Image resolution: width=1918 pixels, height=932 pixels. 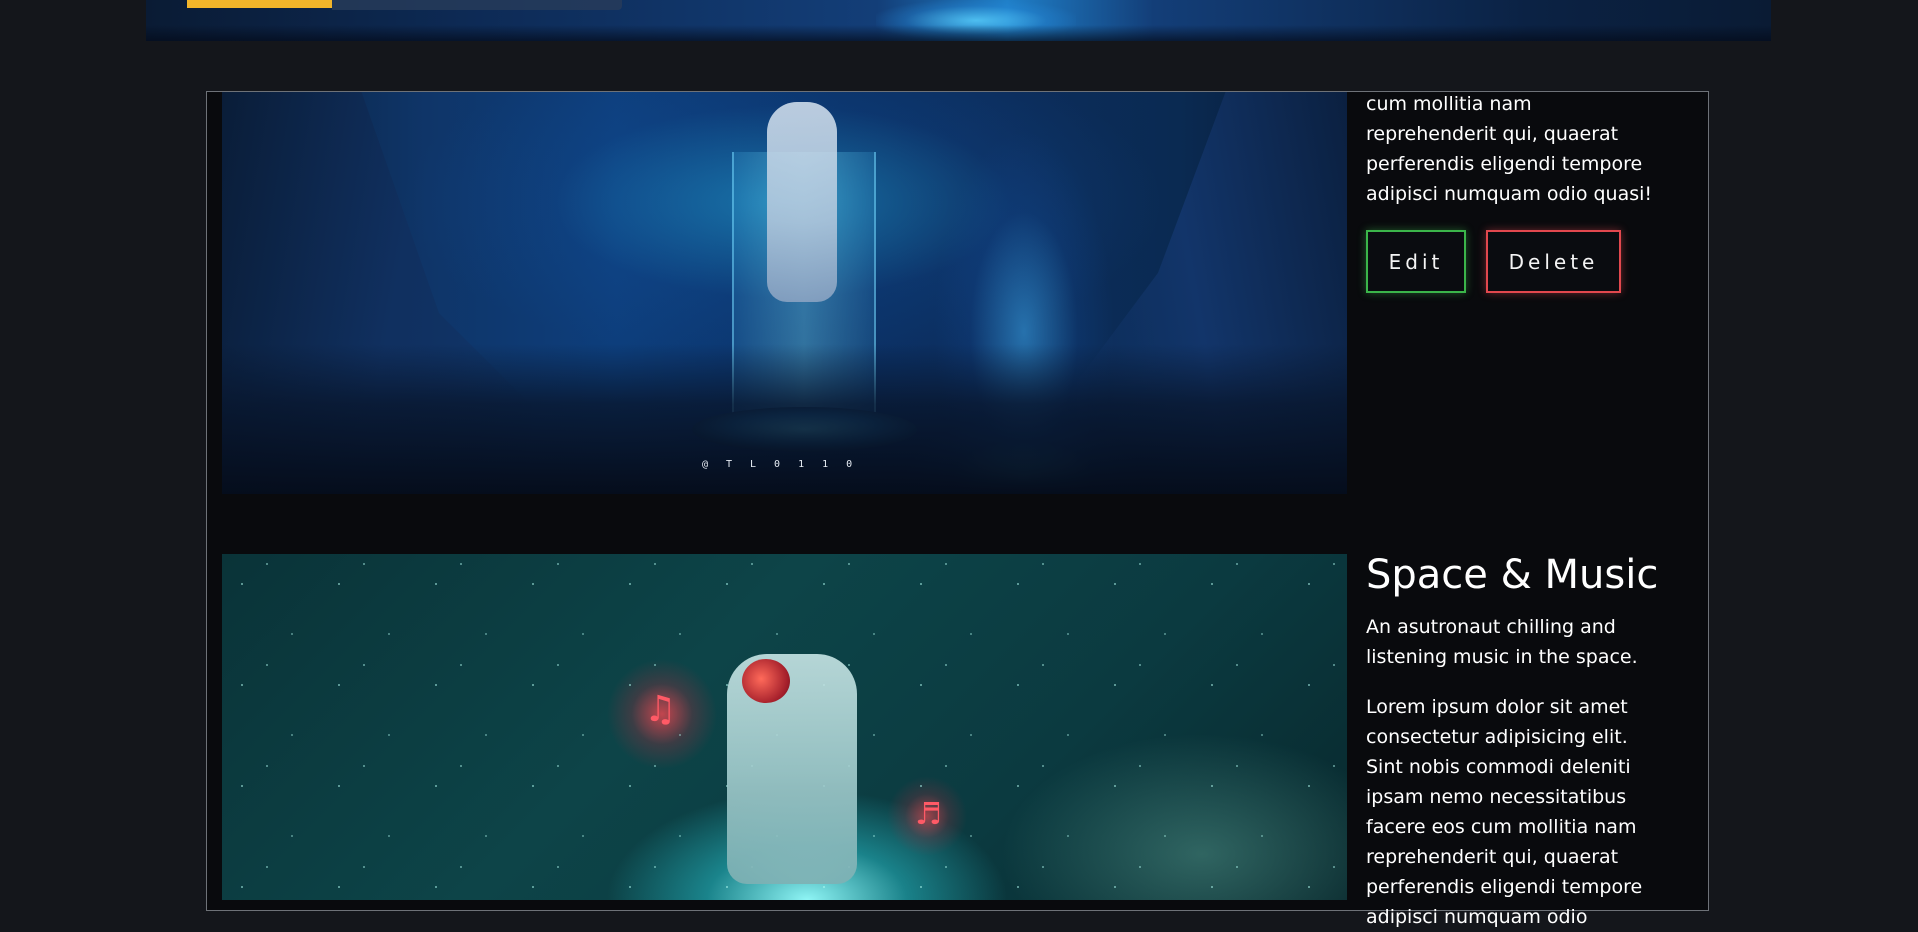 I want to click on music-note-icon: ♬, so click(x=928, y=814).